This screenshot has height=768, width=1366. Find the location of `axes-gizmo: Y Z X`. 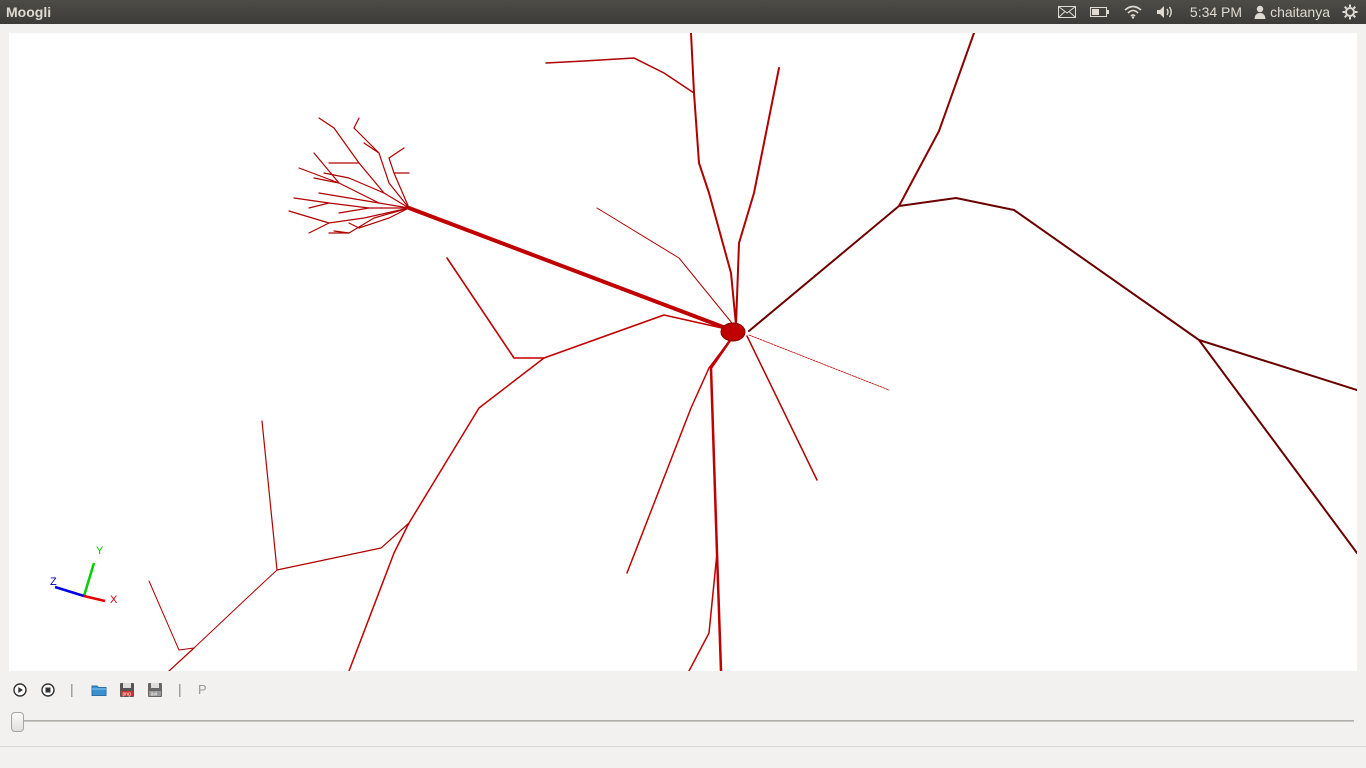

axes-gizmo: Y Z X is located at coordinates (84, 575).